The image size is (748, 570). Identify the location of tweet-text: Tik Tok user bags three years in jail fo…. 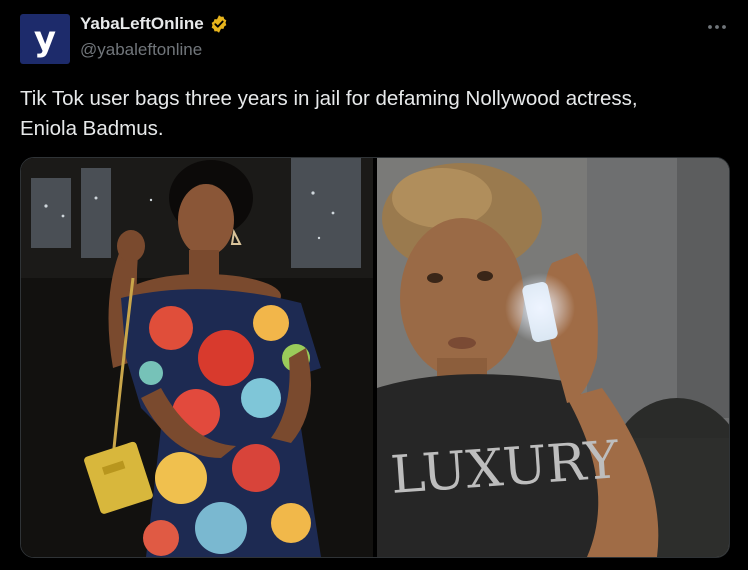
(329, 113).